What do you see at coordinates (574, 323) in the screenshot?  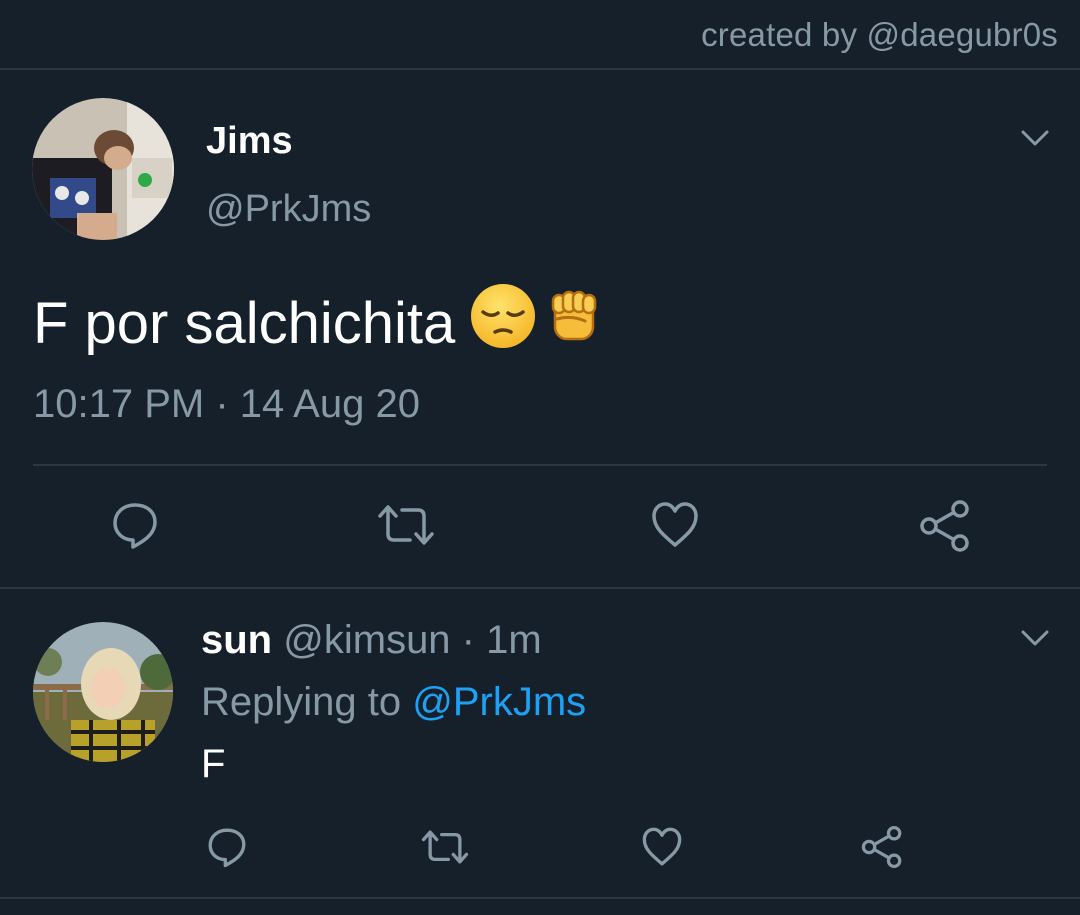 I see `raised-fist-emoji` at bounding box center [574, 323].